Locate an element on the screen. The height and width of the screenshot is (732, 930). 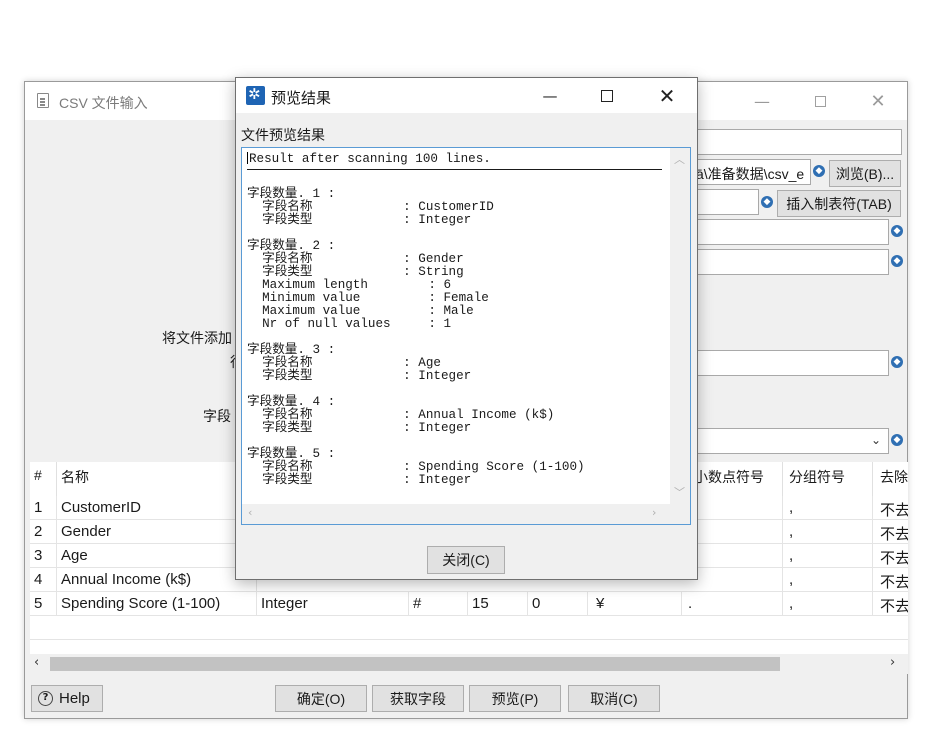
add-file-label: 将文件添加 is located at coordinates (197, 338).